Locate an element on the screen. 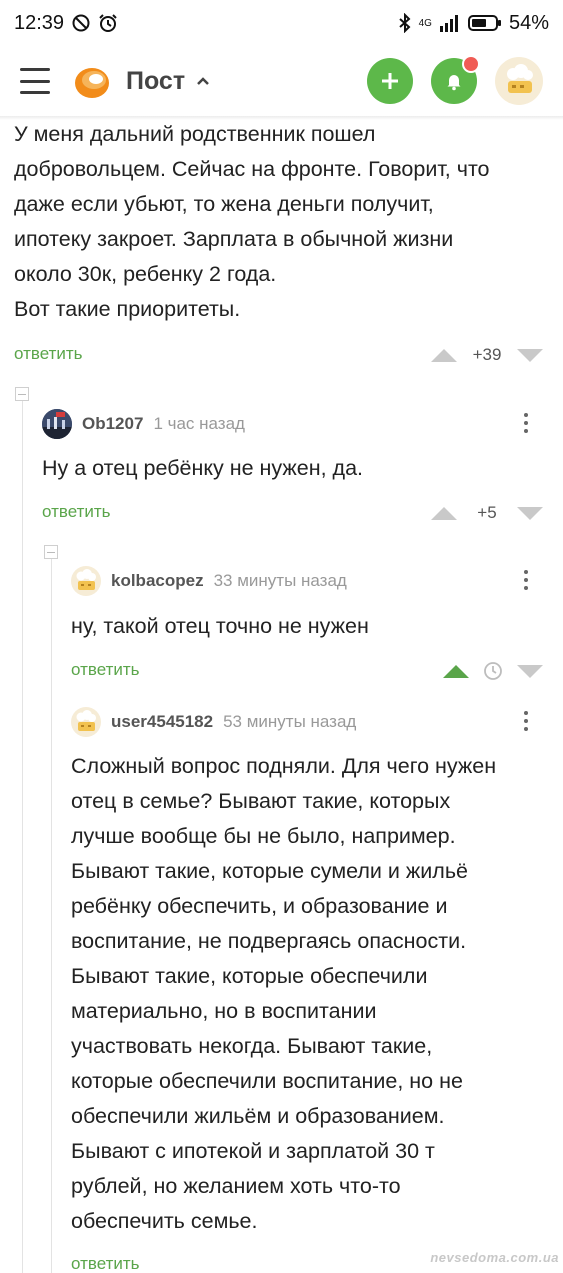  comment-header: user4545182 53 минуты назад is located at coordinates (213, 722).